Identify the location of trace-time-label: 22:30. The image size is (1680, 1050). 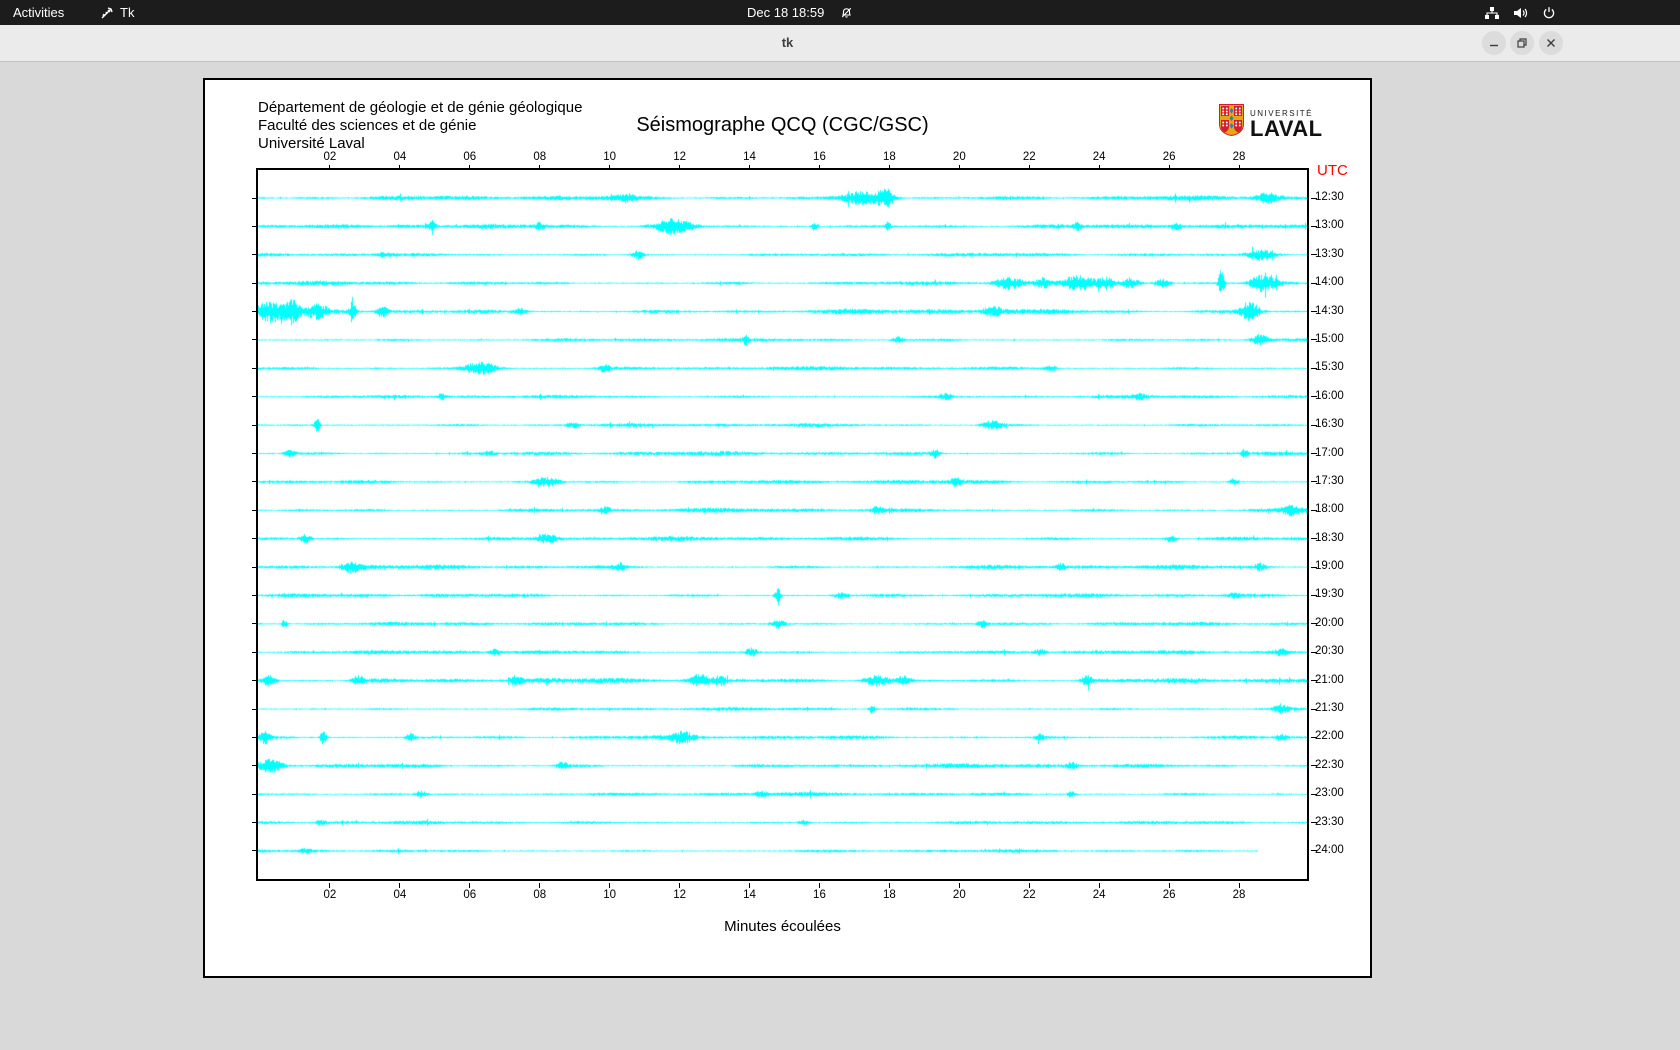
(1329, 764).